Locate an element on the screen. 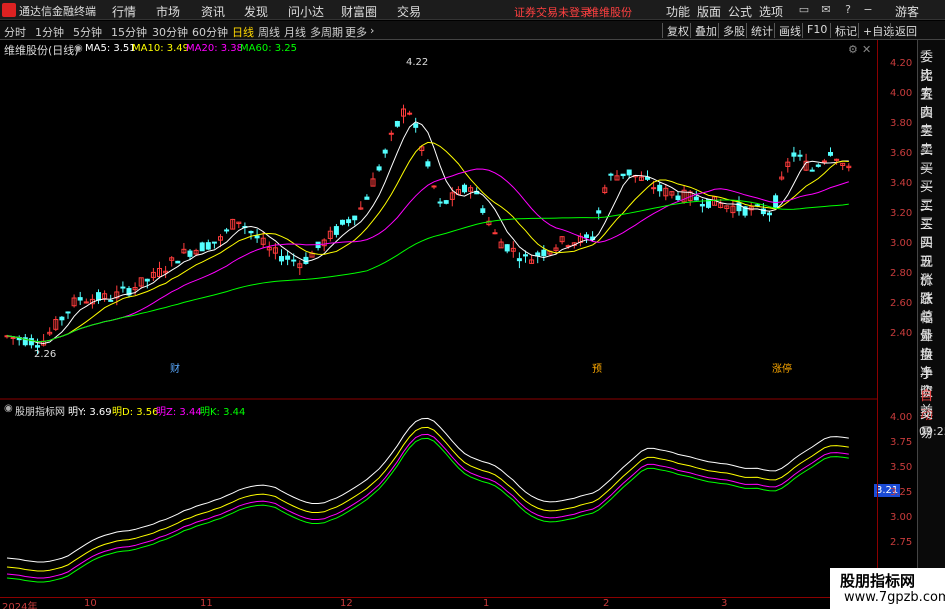  period-multi: 多周期 is located at coordinates (326, 32).